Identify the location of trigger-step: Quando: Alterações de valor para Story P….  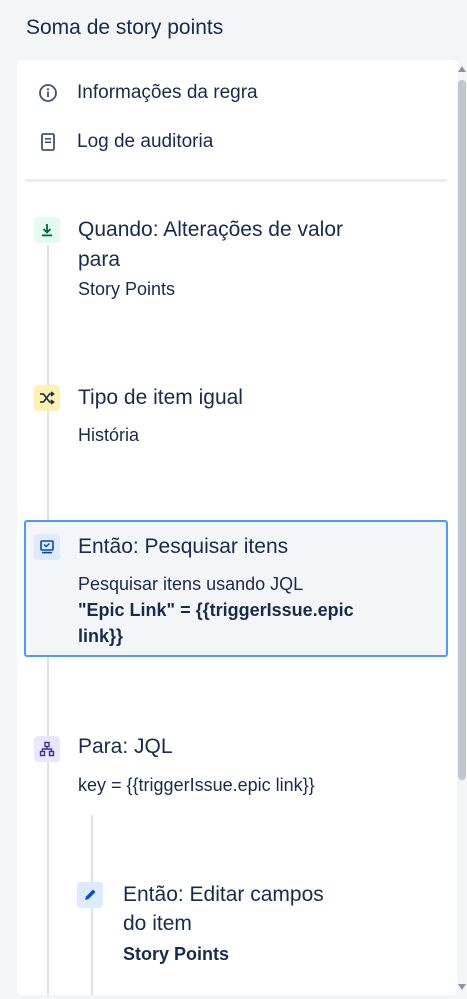
(232, 260).